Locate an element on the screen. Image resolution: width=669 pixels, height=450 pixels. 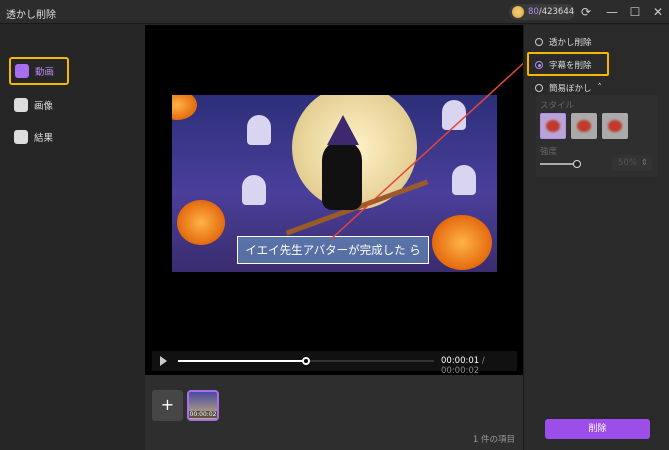
time-display: 00:00:01 / 00:00:02 is located at coordinates (479, 366).